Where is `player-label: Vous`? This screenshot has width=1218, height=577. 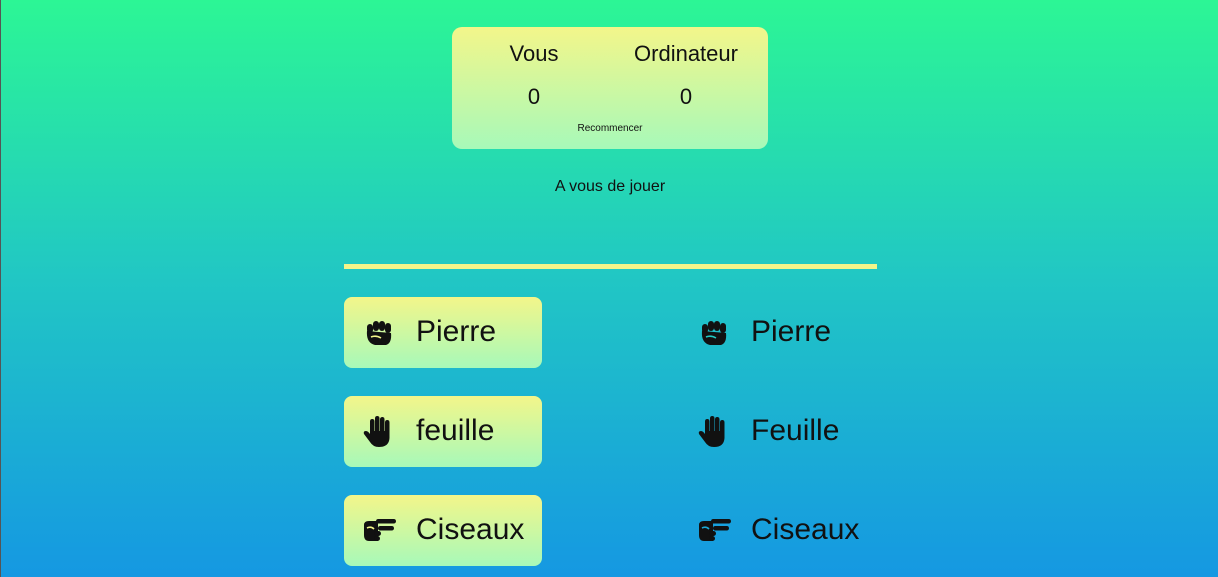 player-label: Vous is located at coordinates (534, 53).